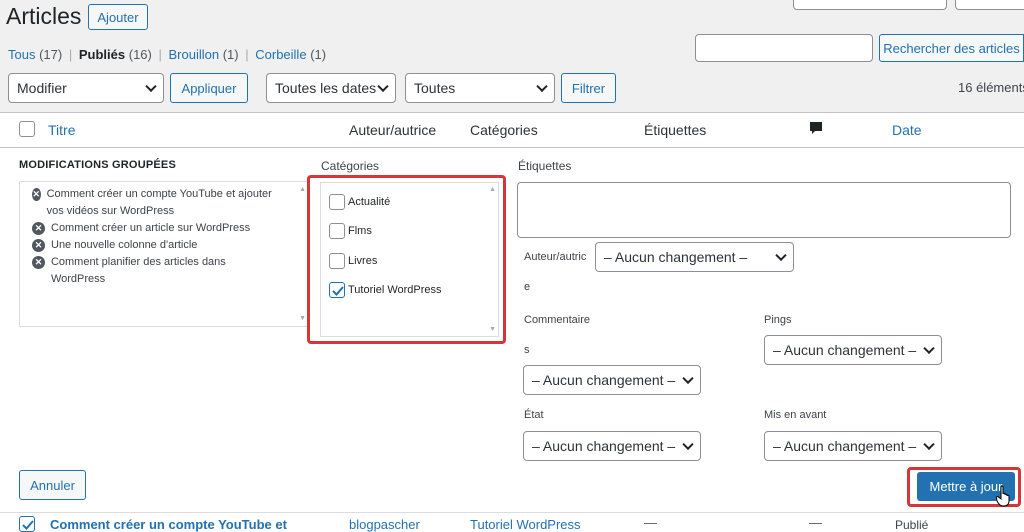 This screenshot has width=1024, height=532. I want to click on filter-button: Filtrer, so click(588, 88).